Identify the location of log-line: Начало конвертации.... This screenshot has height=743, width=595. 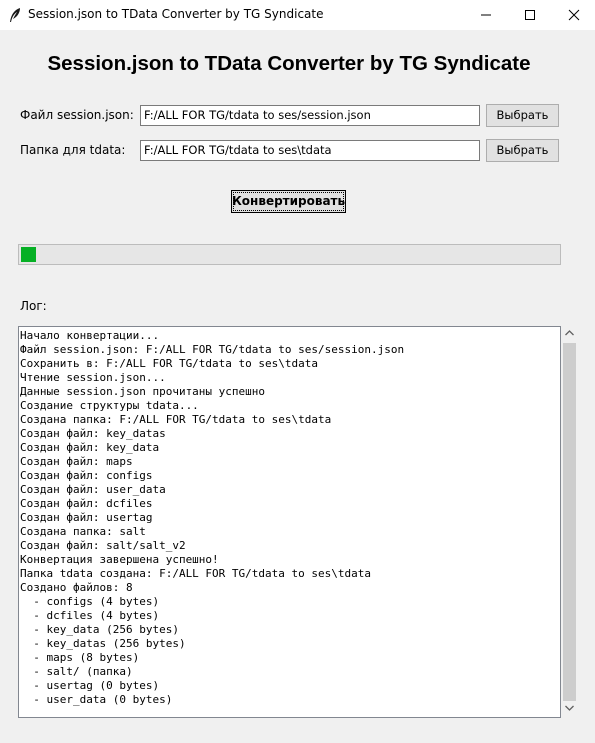
(90, 335).